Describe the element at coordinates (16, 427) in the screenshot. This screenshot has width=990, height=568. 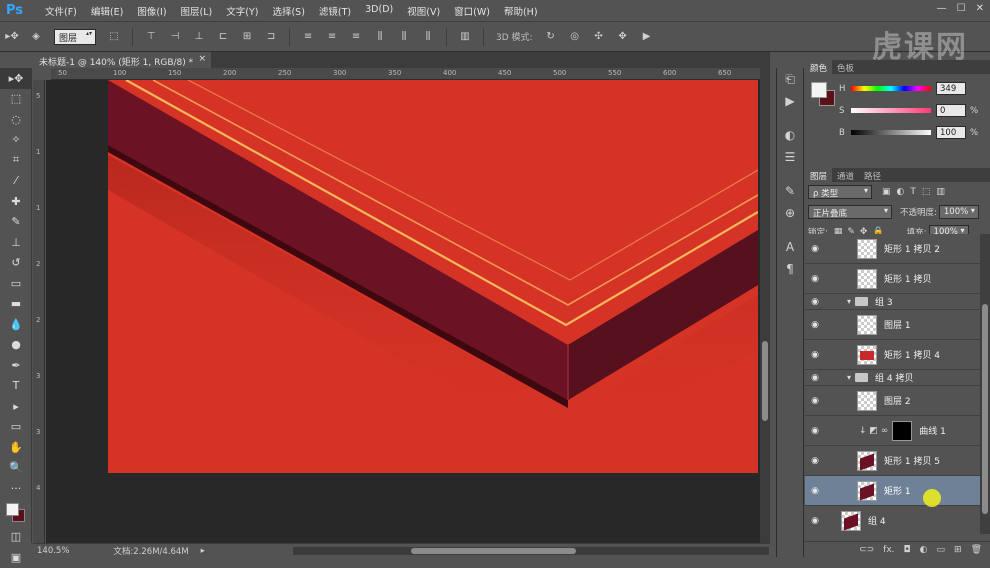
I see `rectangle-tool-icon: ▭` at that location.